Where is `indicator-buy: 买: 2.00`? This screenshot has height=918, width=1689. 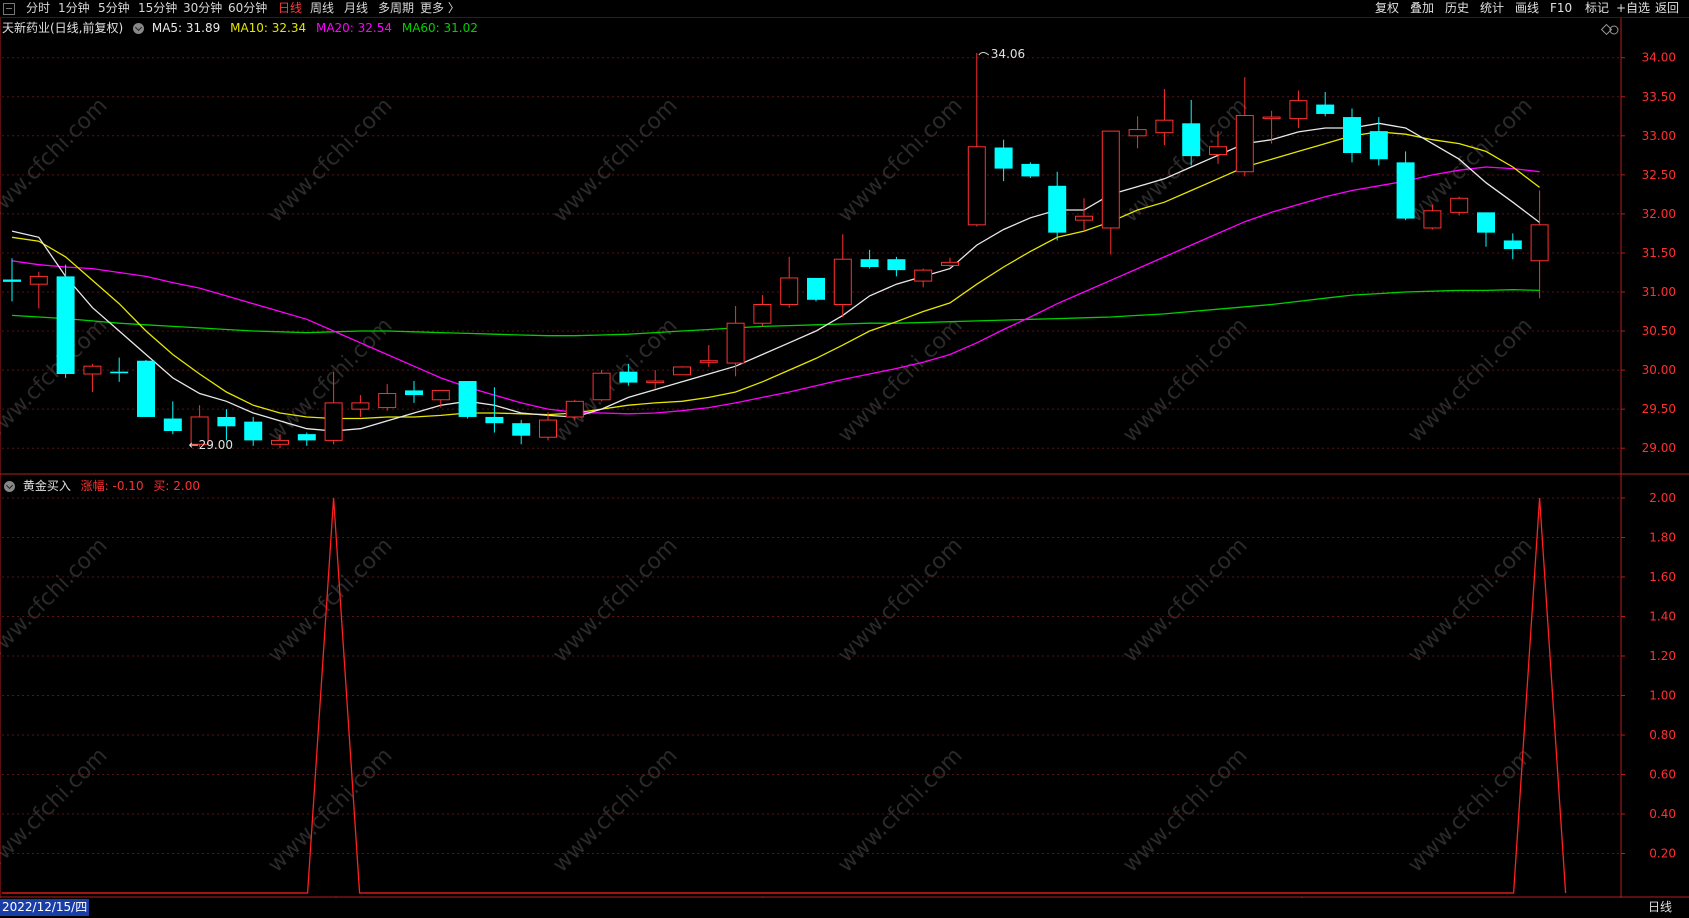 indicator-buy: 买: 2.00 is located at coordinates (176, 486).